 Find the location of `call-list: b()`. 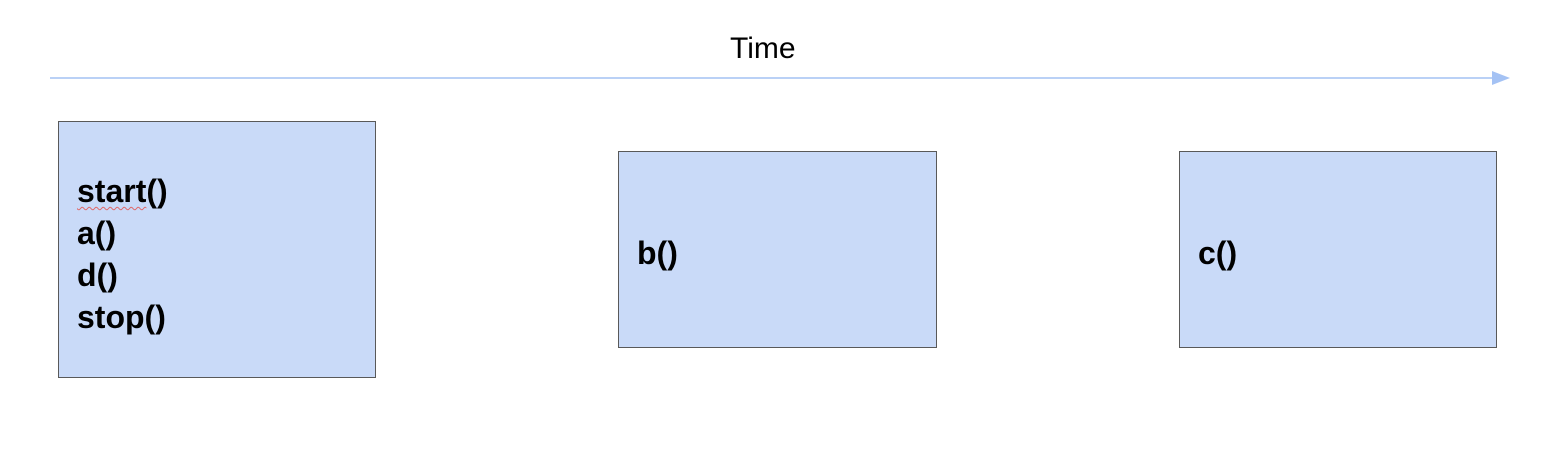

call-list: b() is located at coordinates (657, 253).